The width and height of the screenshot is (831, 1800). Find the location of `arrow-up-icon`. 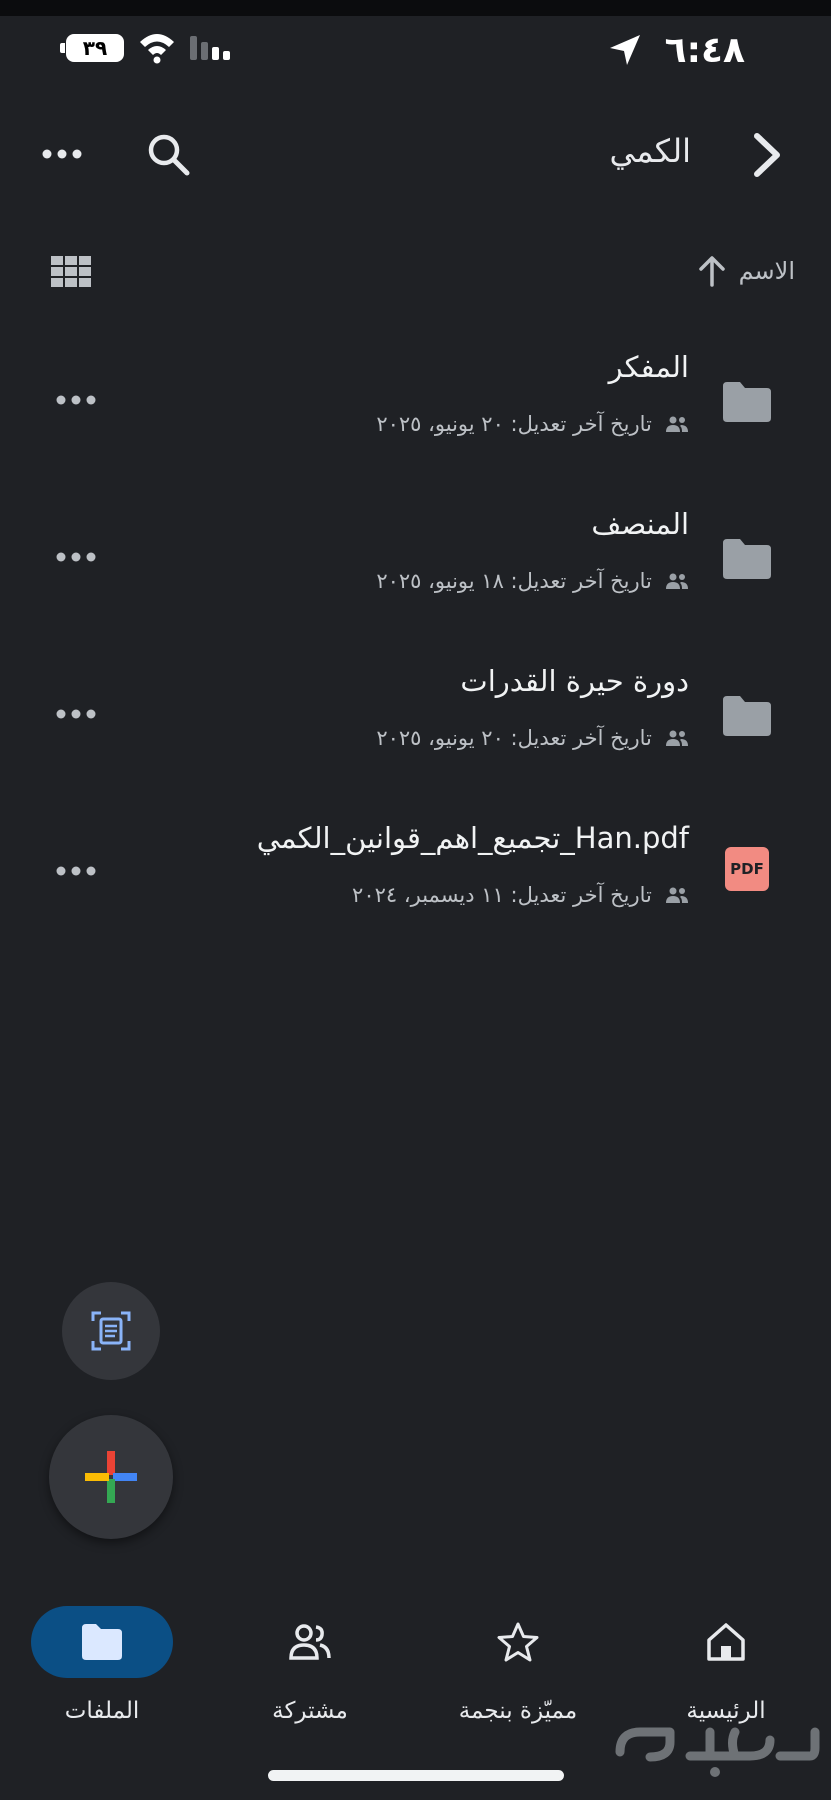

arrow-up-icon is located at coordinates (712, 271).